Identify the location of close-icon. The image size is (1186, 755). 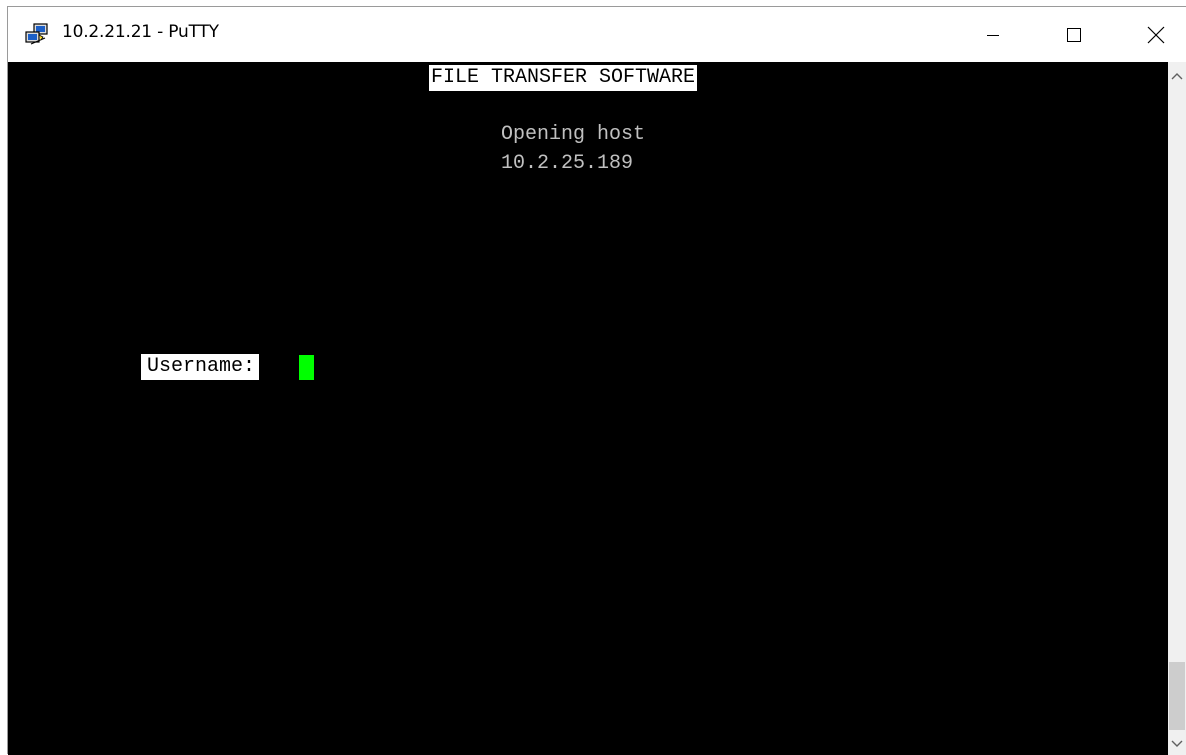
(1156, 34).